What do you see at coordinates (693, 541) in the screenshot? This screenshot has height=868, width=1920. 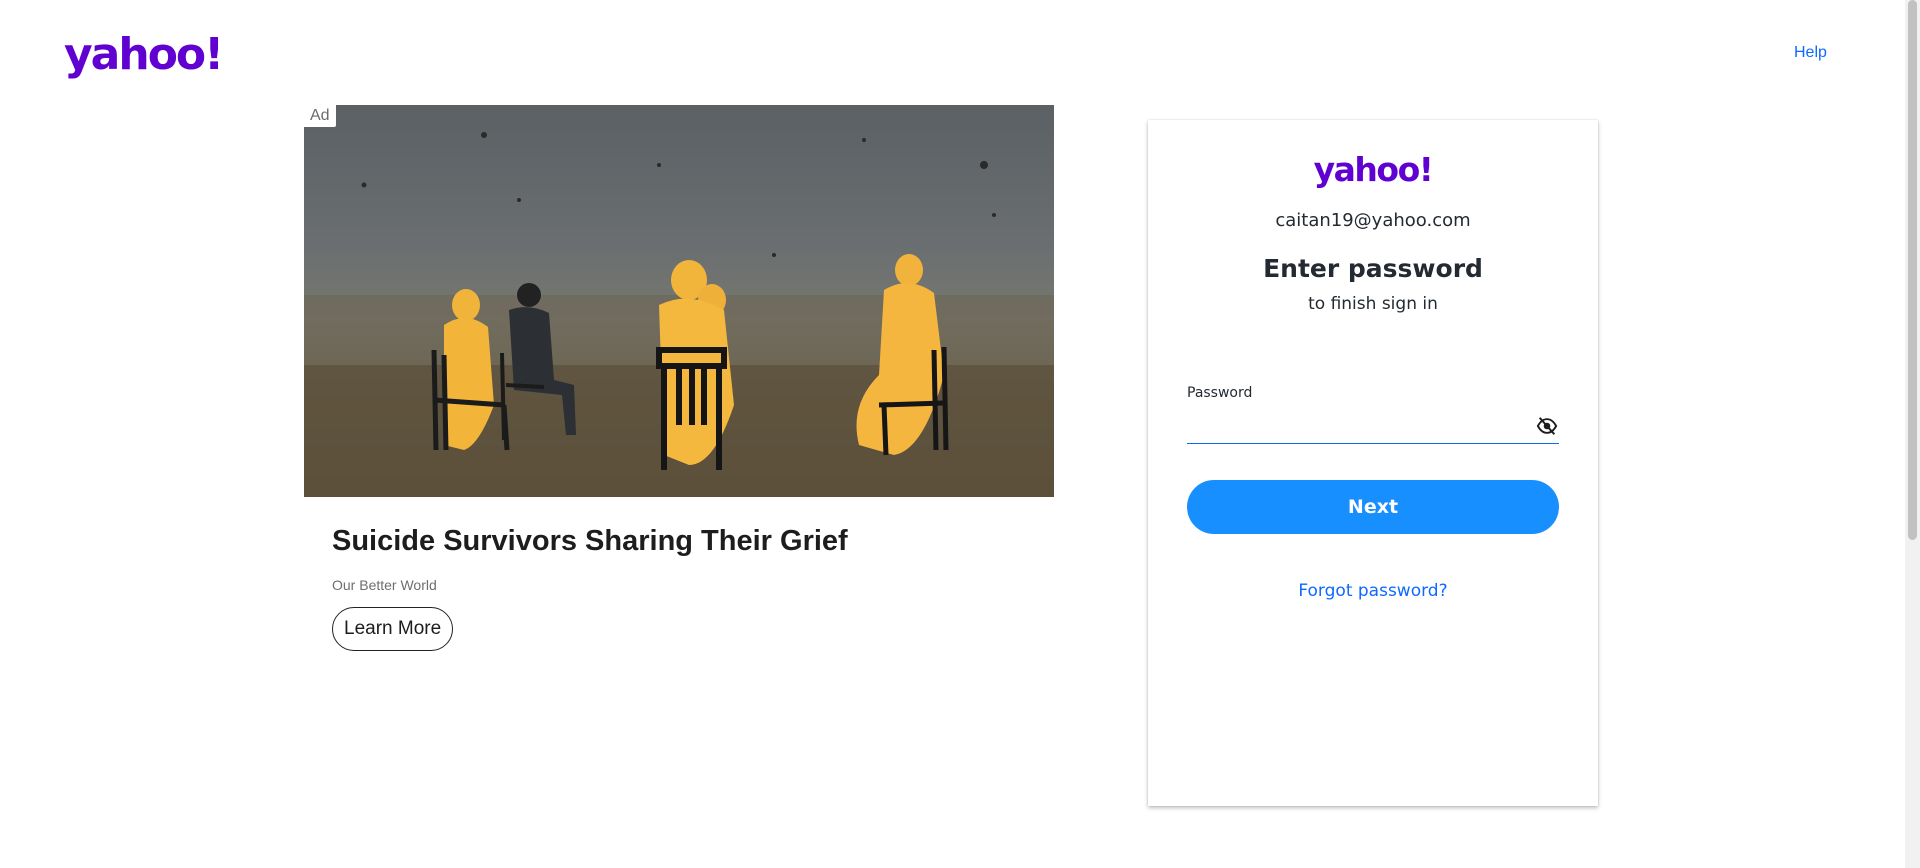 I see `ad-title: Suicide Survivors Sharing Their Grief` at bounding box center [693, 541].